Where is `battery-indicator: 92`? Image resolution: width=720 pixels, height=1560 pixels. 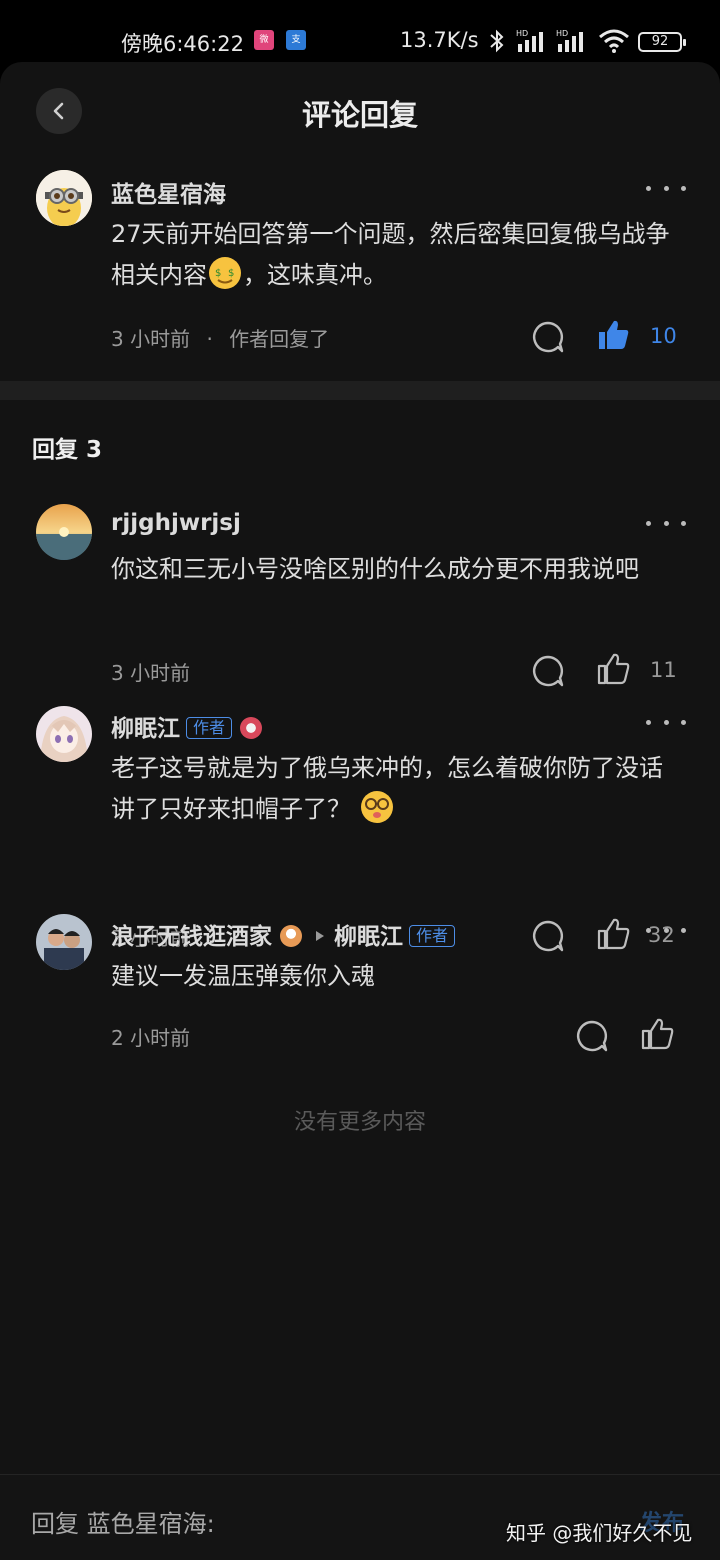
battery-indicator: 92 is located at coordinates (662, 42).